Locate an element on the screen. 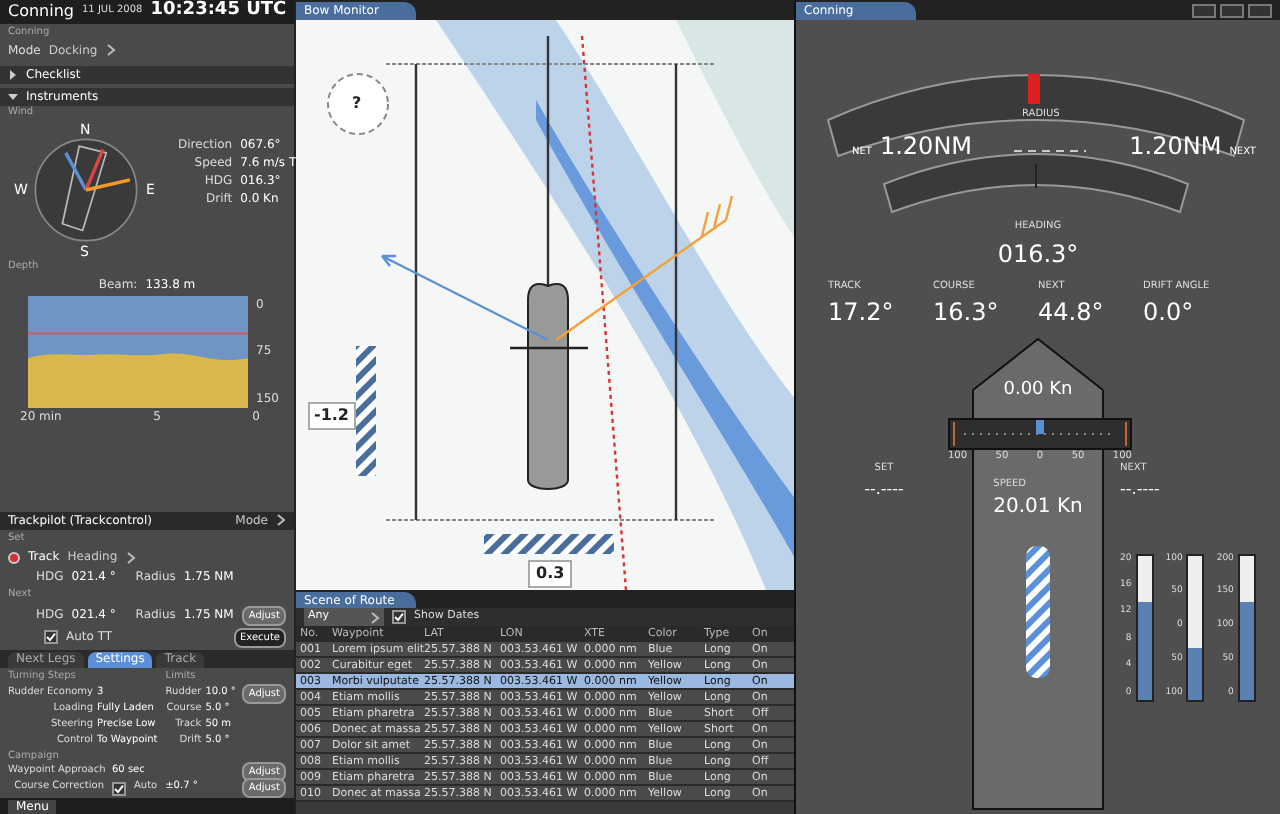 Image resolution: width=1280 pixels, height=814 pixels. next-value: --.---- is located at coordinates (1140, 489).